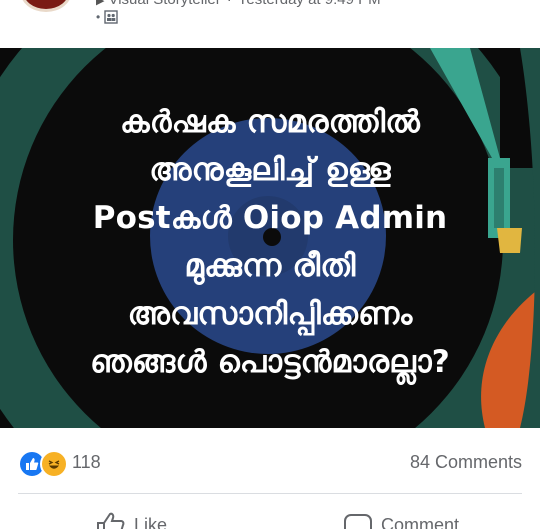 This screenshot has width=540, height=529. Describe the element at coordinates (164, 4) in the screenshot. I see `author-name: Visual Storyteller` at that location.